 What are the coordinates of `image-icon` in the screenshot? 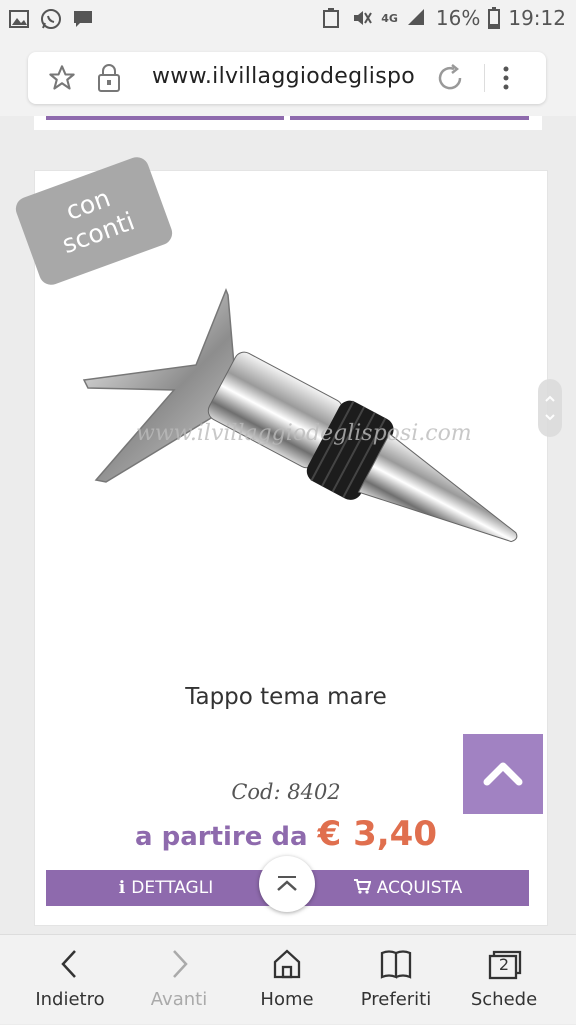 It's located at (19, 19).